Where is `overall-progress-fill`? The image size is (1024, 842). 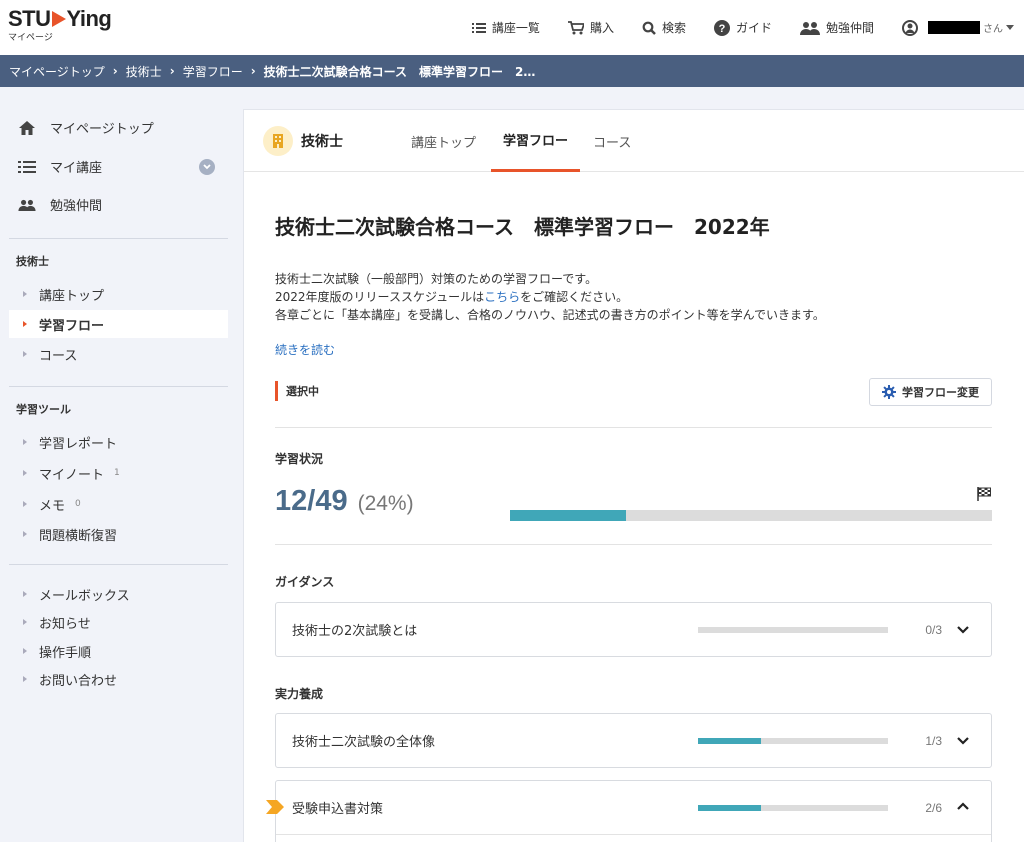
overall-progress-fill is located at coordinates (568, 515).